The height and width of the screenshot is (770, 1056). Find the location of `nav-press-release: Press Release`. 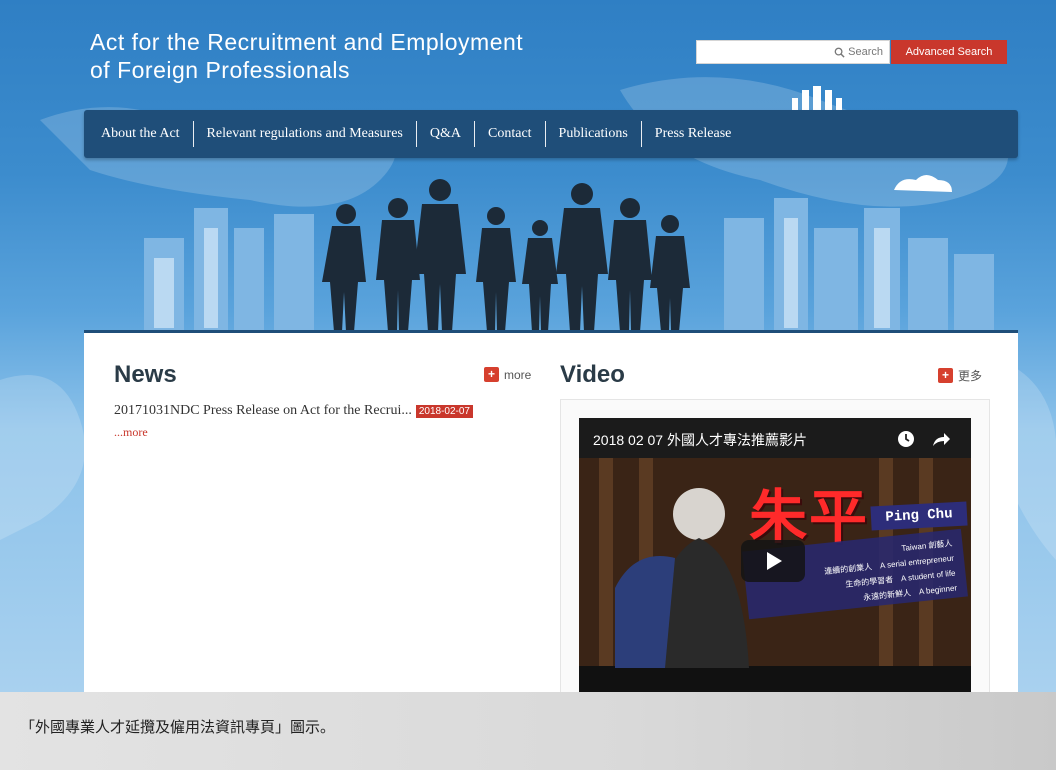

nav-press-release: Press Release is located at coordinates (693, 134).